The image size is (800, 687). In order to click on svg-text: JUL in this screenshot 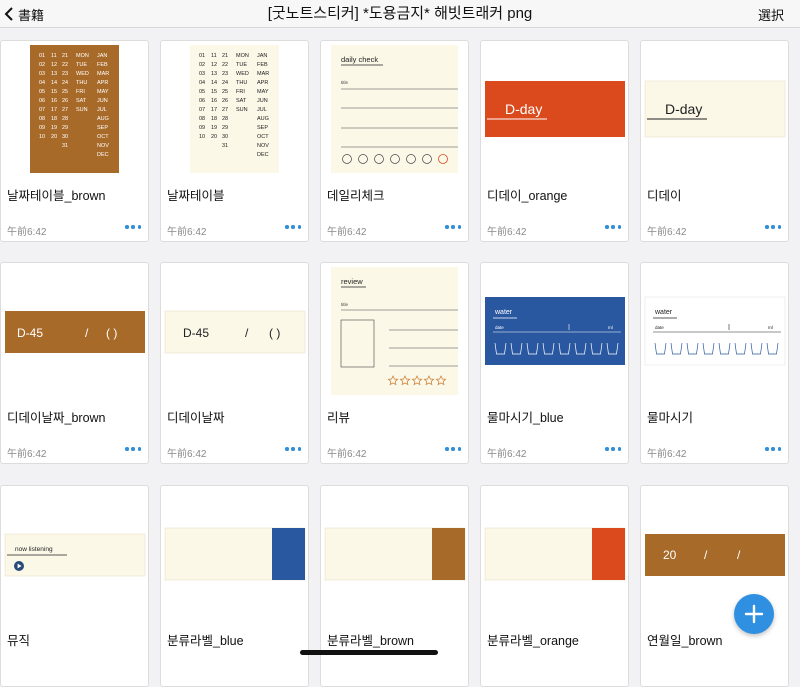, I will do `click(102, 110)`.